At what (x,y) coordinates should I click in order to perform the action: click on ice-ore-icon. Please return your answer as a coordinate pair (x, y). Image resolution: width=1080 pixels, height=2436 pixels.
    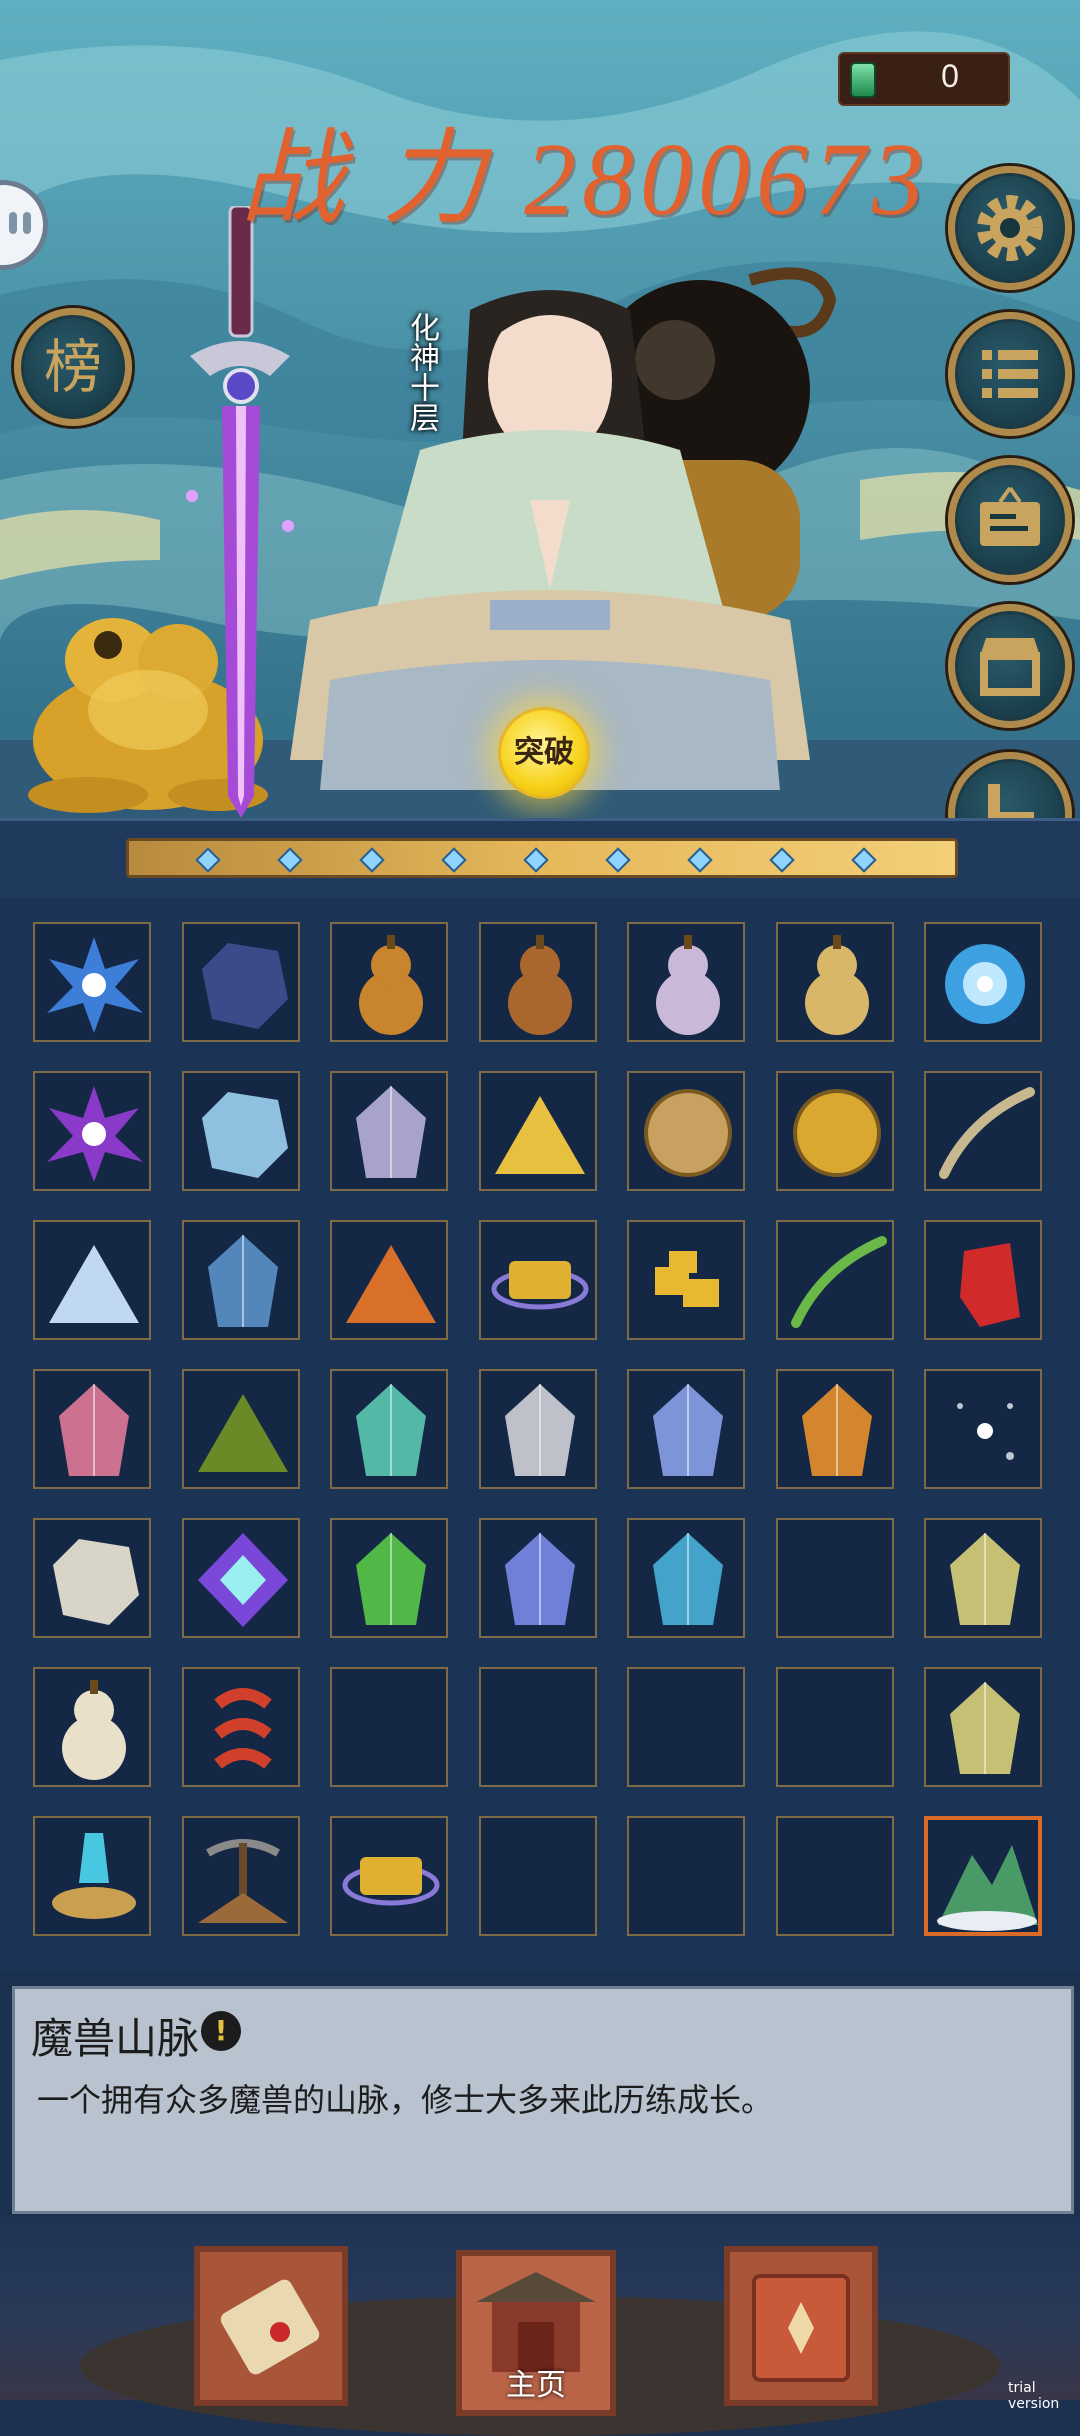
    Looking at the image, I should click on (244, 1135).